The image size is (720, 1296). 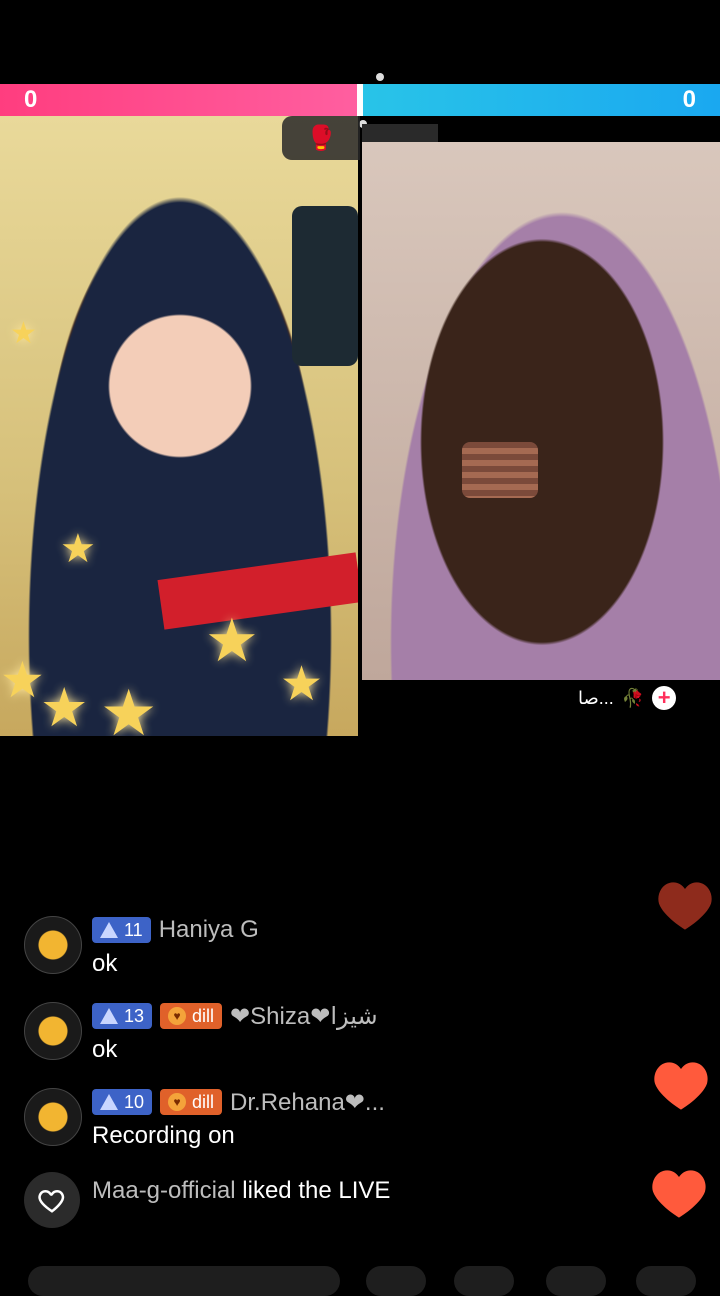 I want to click on phone-image, so click(x=325, y=286).